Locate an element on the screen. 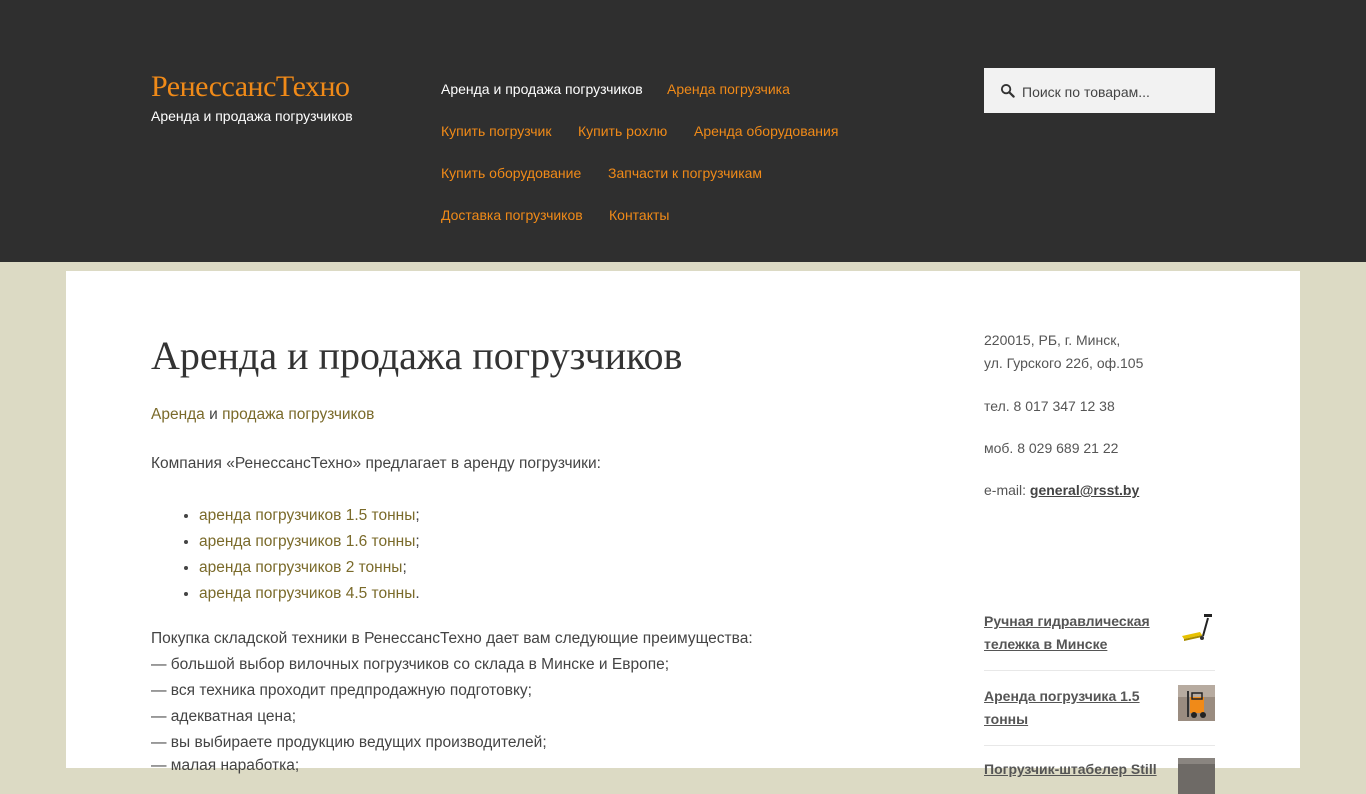 Image resolution: width=1366 pixels, height=794 pixels. nav-item-rent-and-sale: Аренда и продажа погрузчиков is located at coordinates (542, 89).